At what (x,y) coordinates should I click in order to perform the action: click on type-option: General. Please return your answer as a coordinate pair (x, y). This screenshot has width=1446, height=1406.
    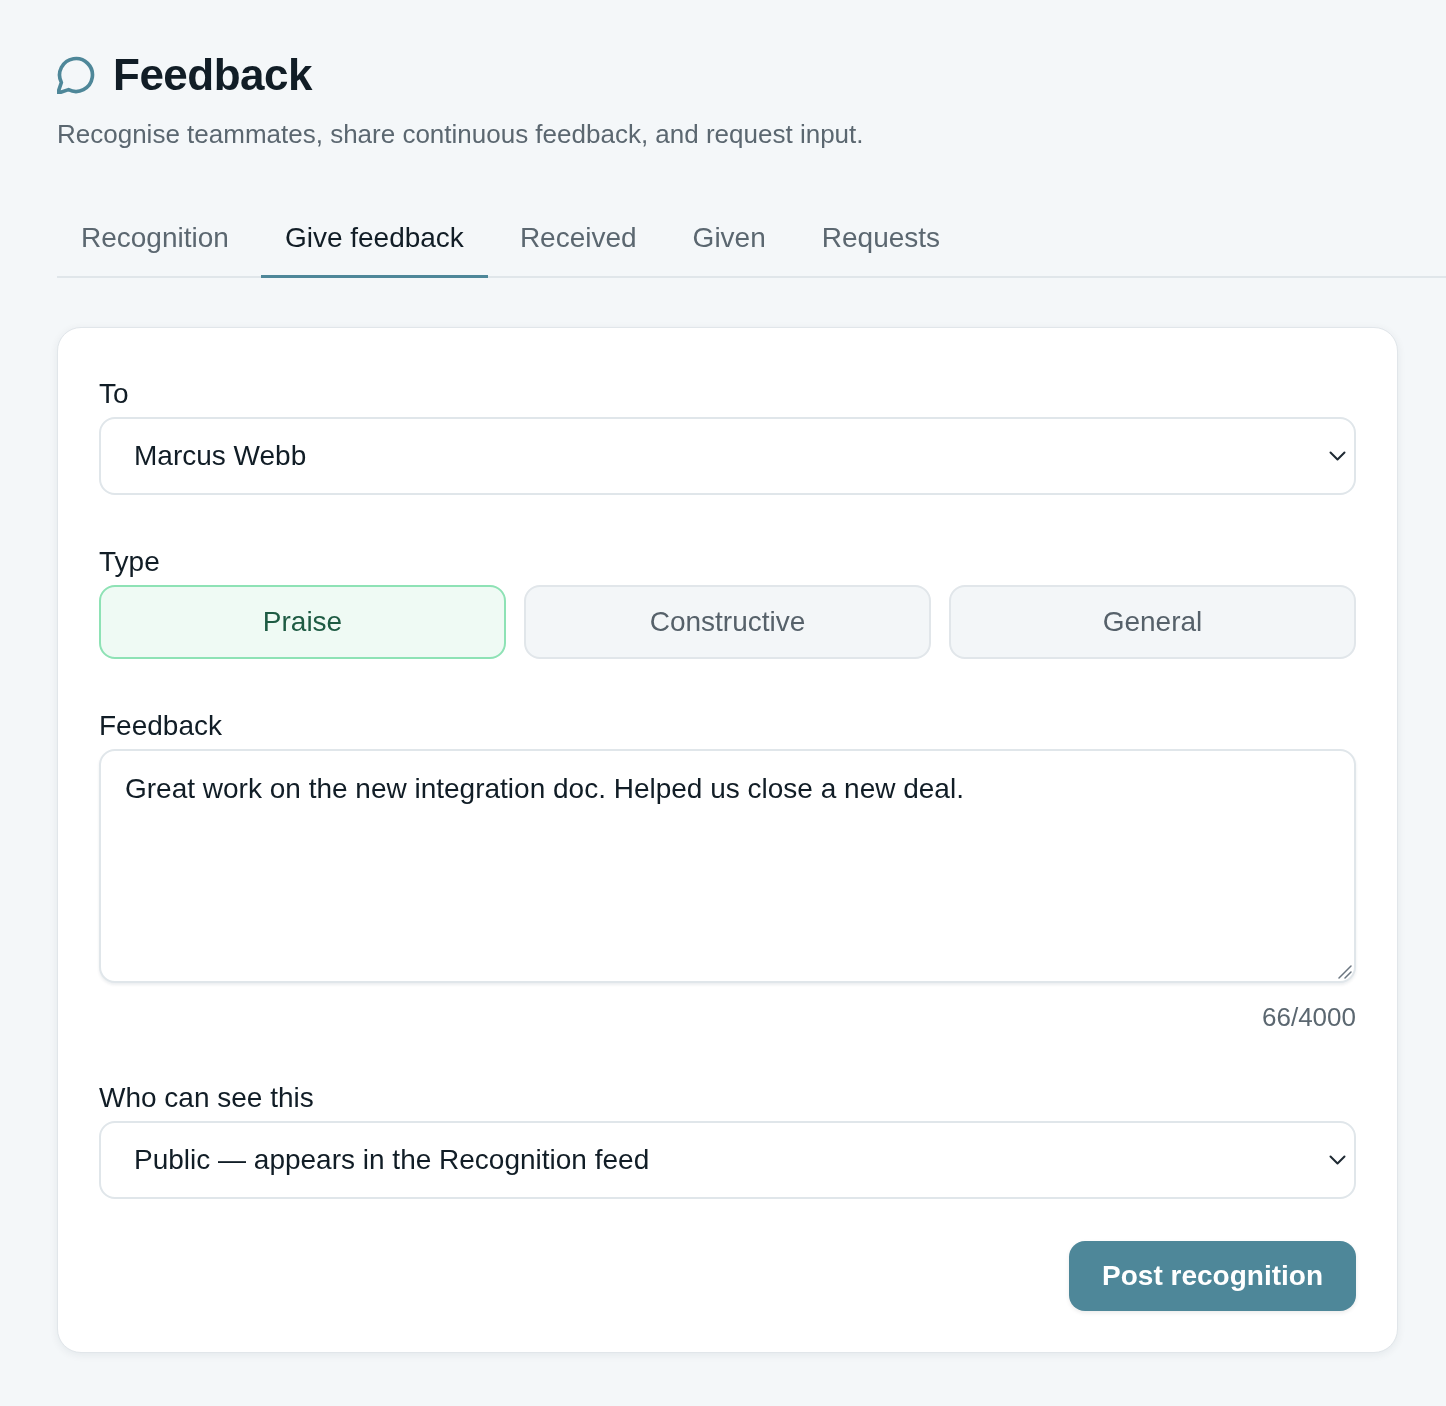
    Looking at the image, I should click on (1152, 622).